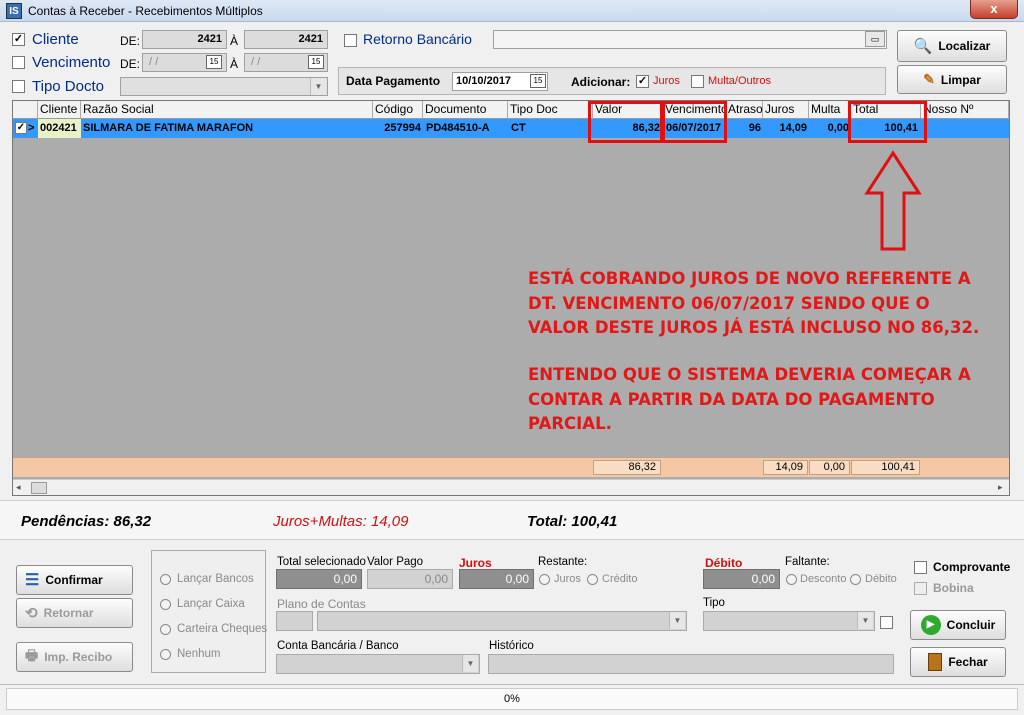  Describe the element at coordinates (714, 603) in the screenshot. I see `tipo-label: Tipo` at that location.